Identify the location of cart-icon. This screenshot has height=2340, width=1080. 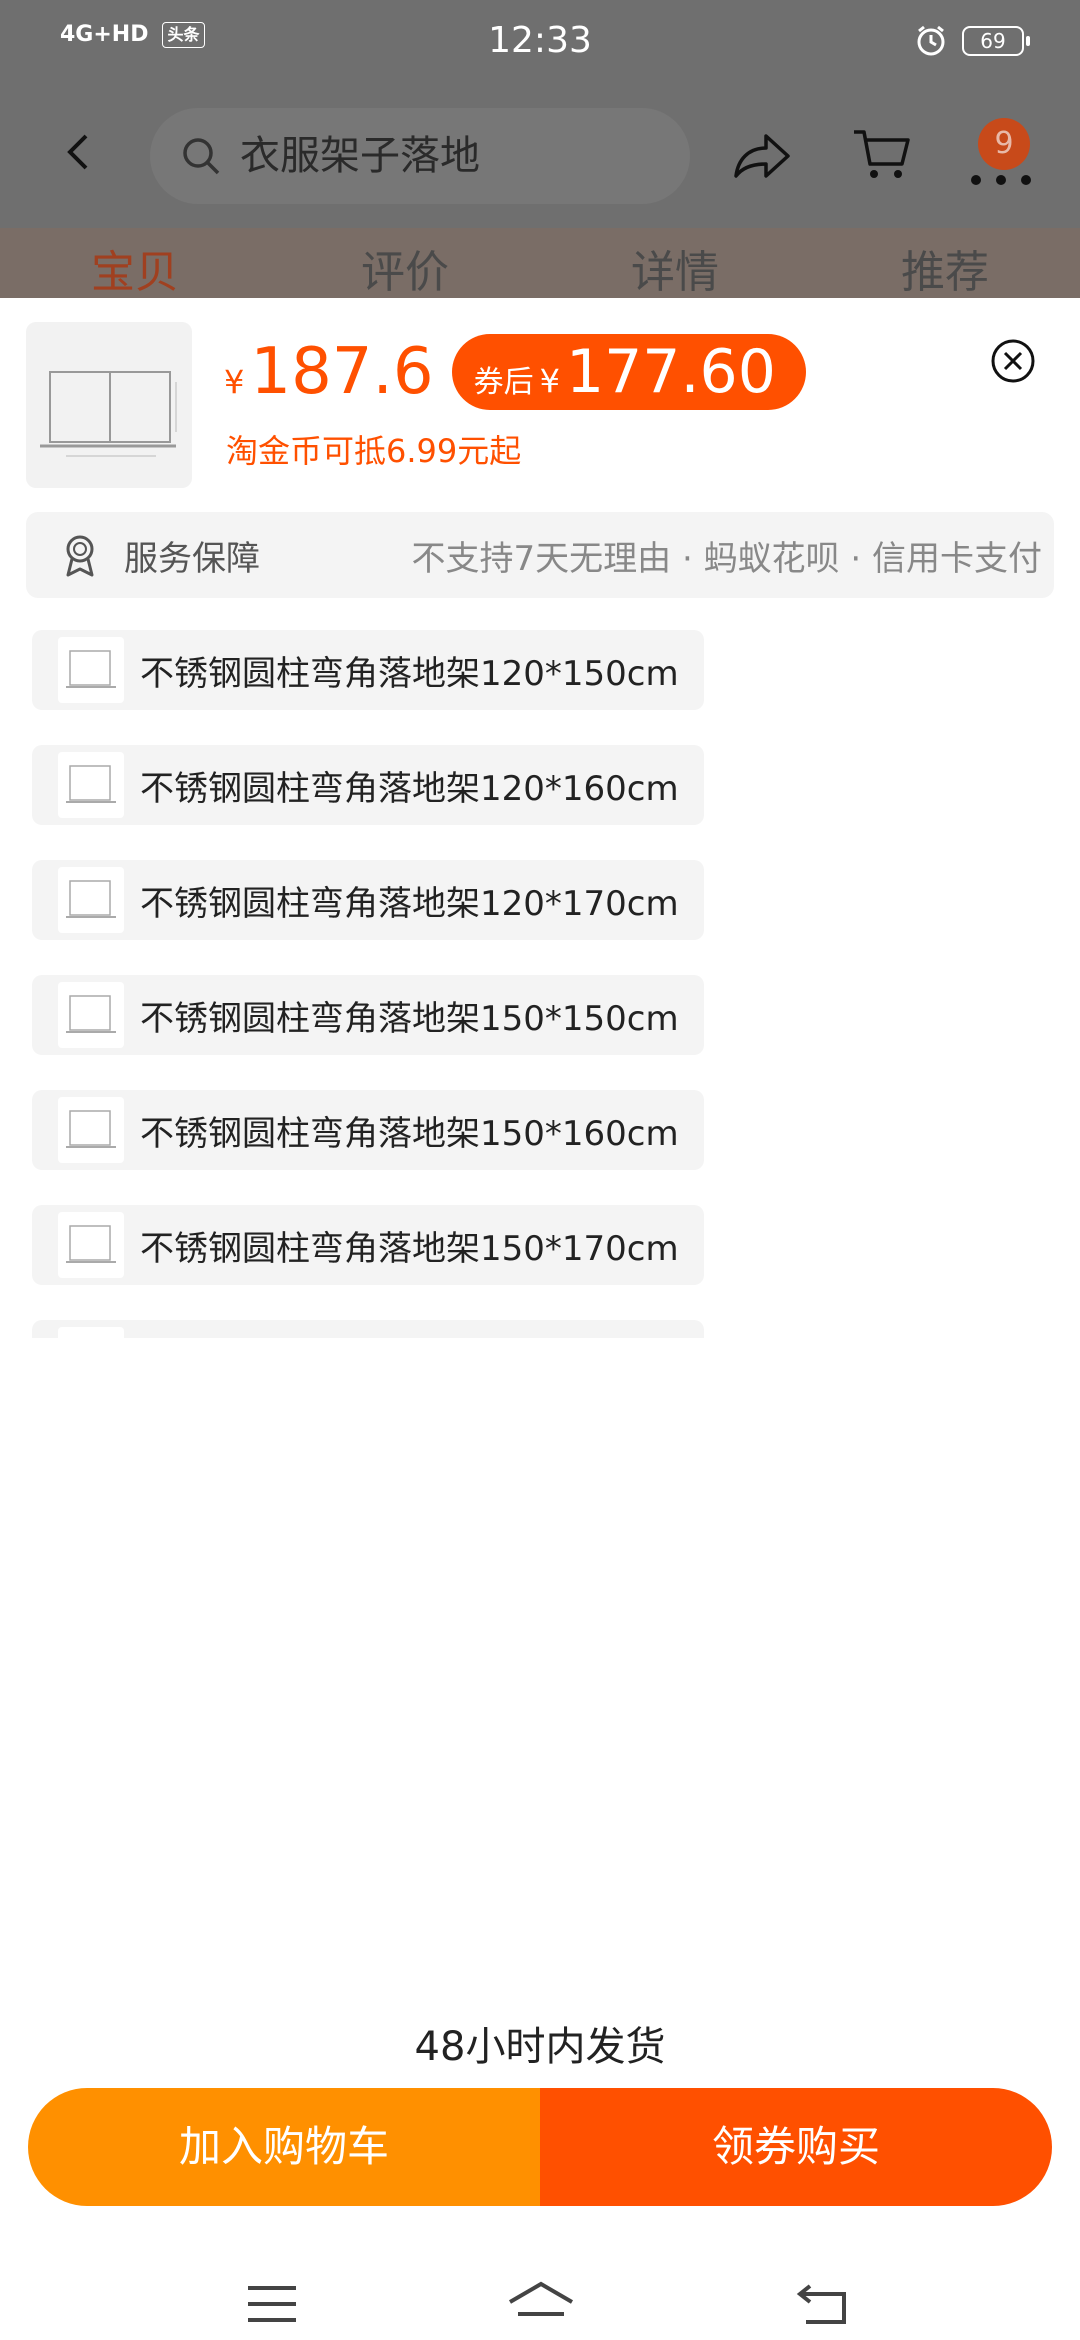
(882, 154).